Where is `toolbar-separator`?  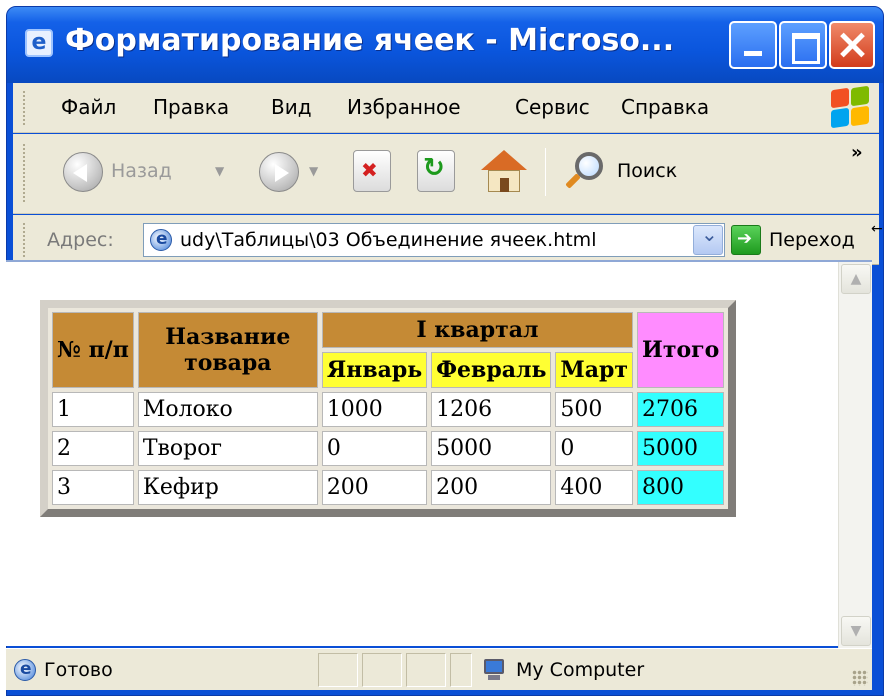
toolbar-separator is located at coordinates (545, 172).